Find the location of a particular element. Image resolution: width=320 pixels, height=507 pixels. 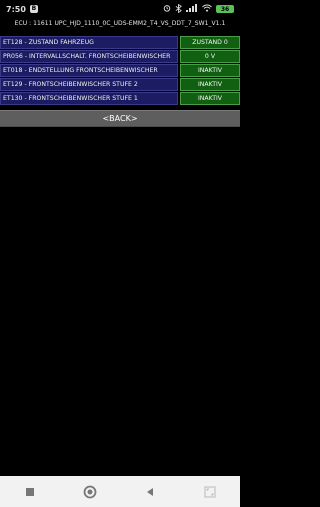

recents-square-icon is located at coordinates (30, 491).